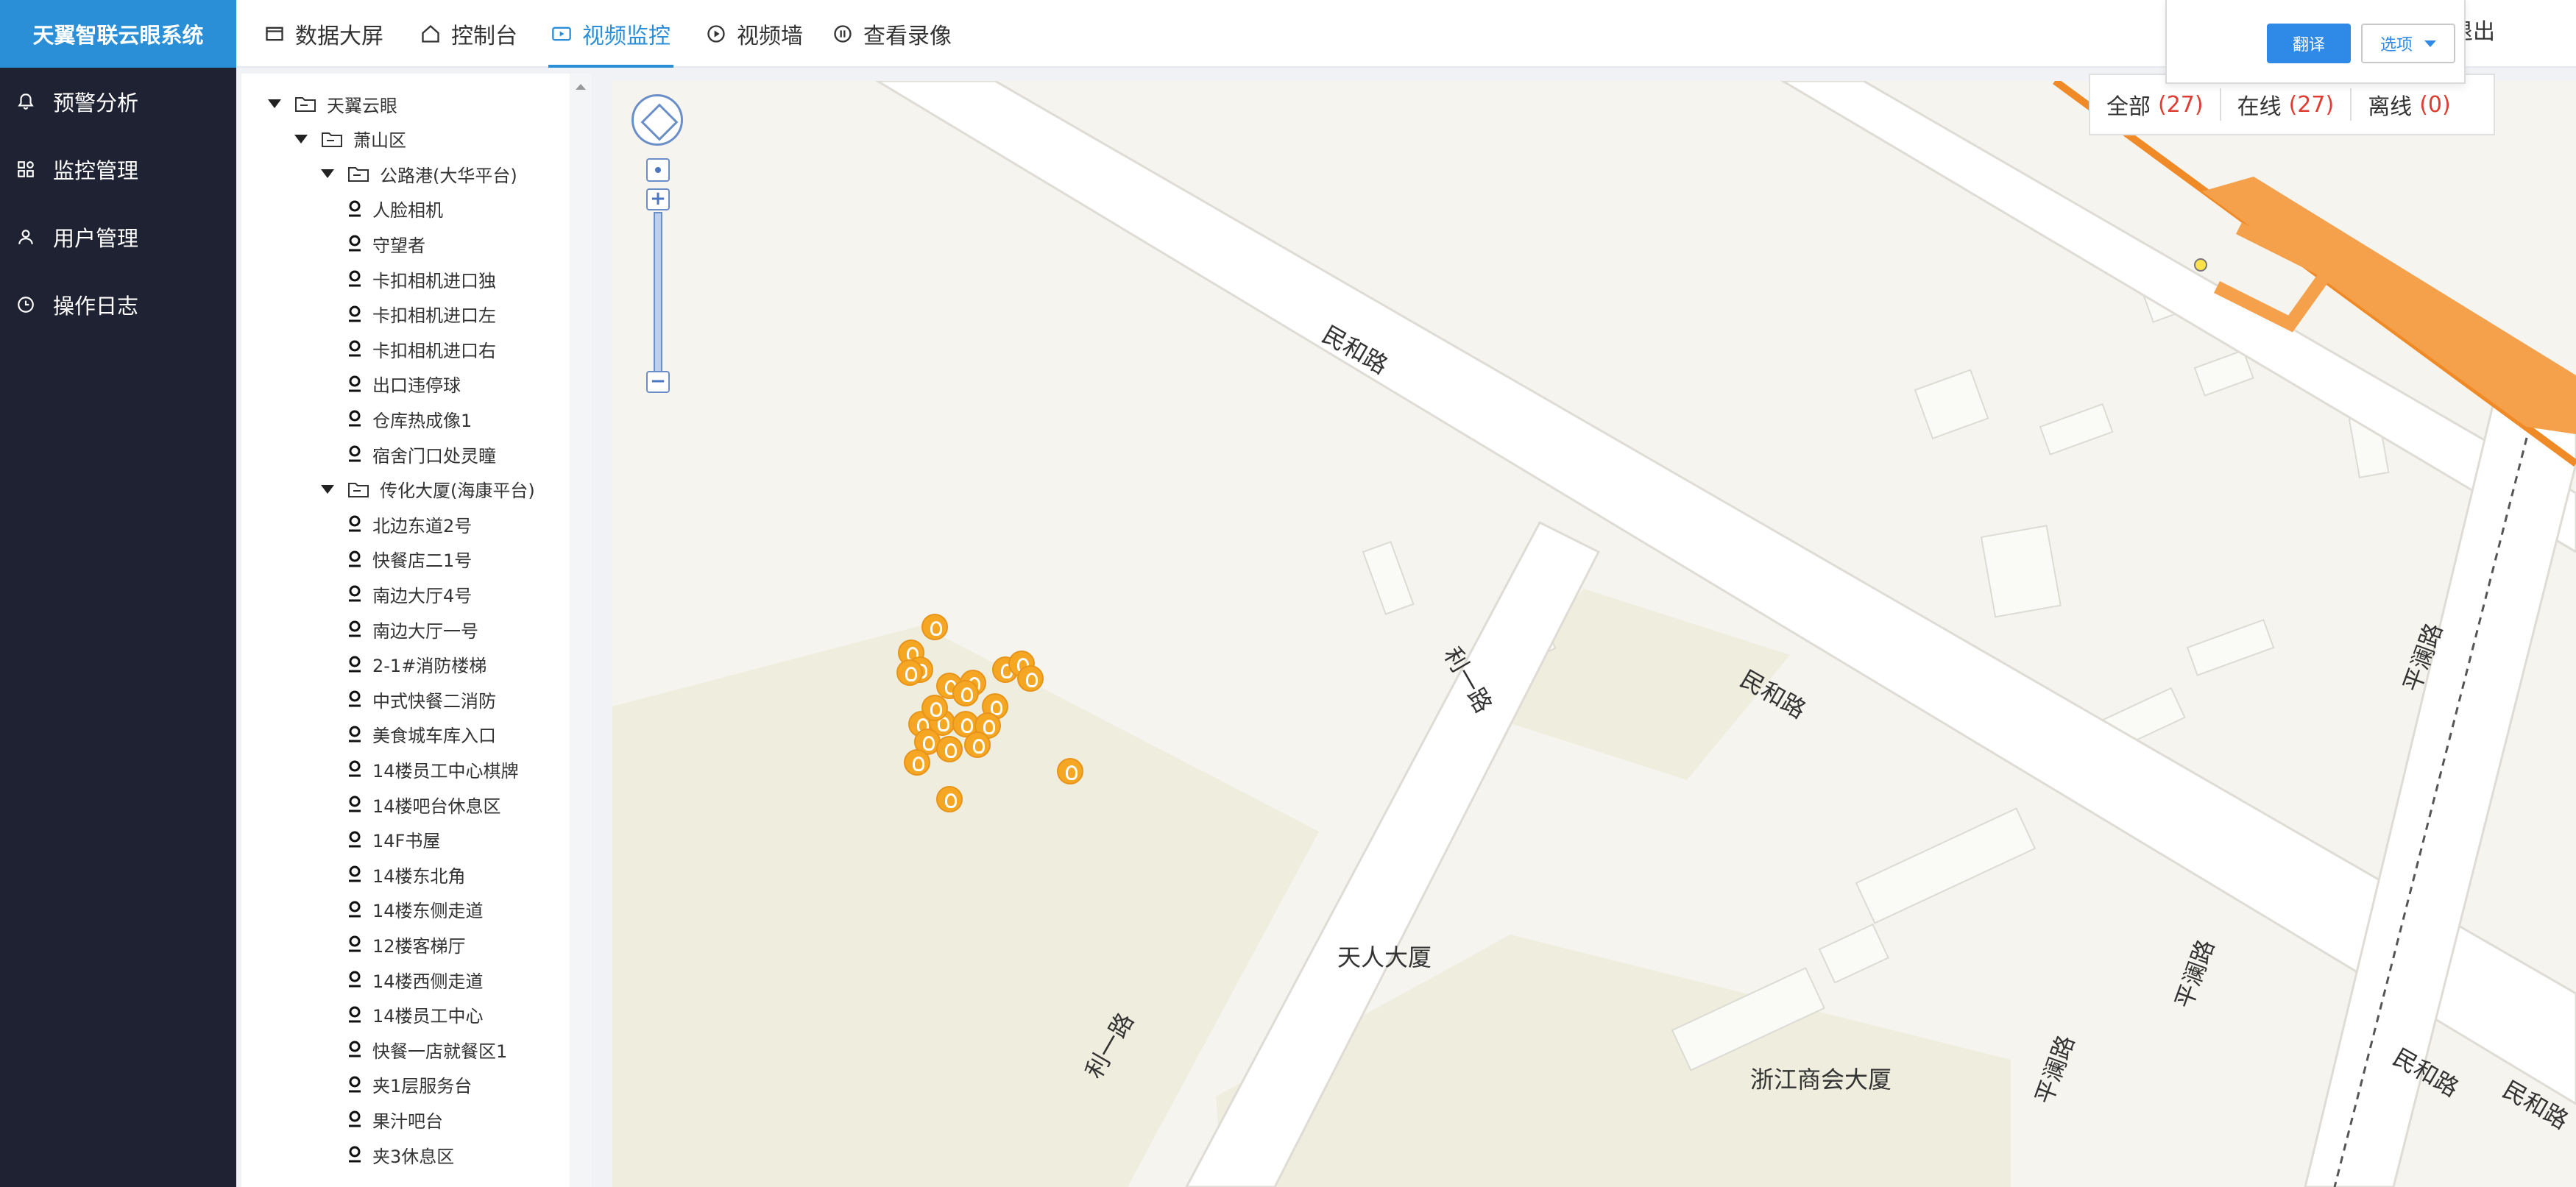  Describe the element at coordinates (421, 349) in the screenshot. I see `tree-node-camera: 卡扣相机进口右` at that location.